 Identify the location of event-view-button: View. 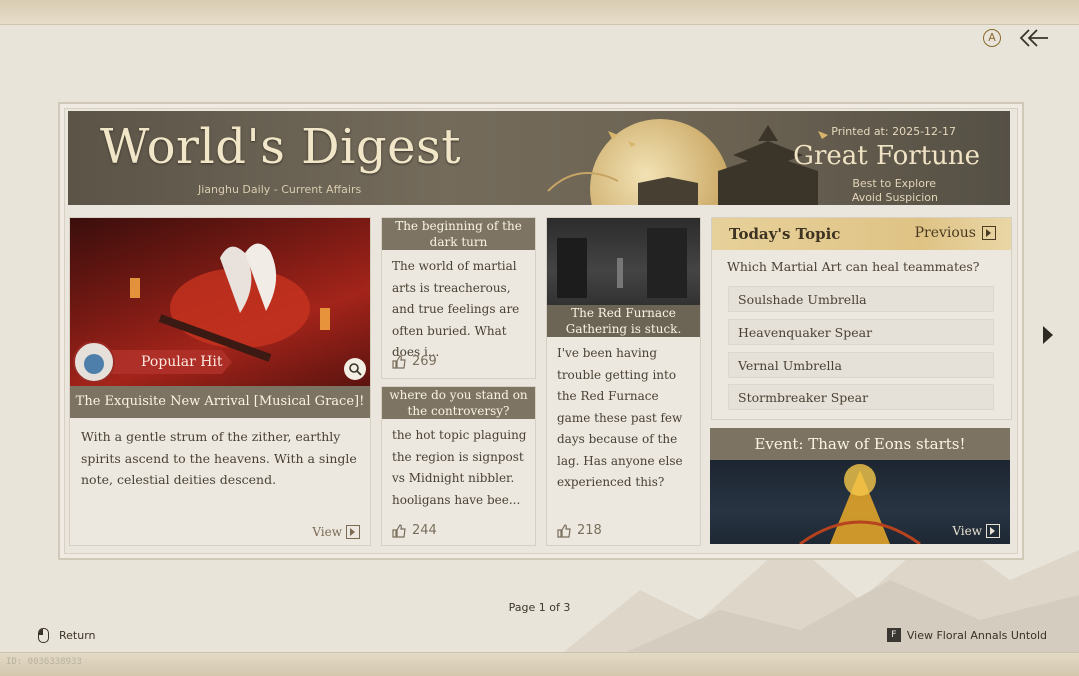
(976, 531).